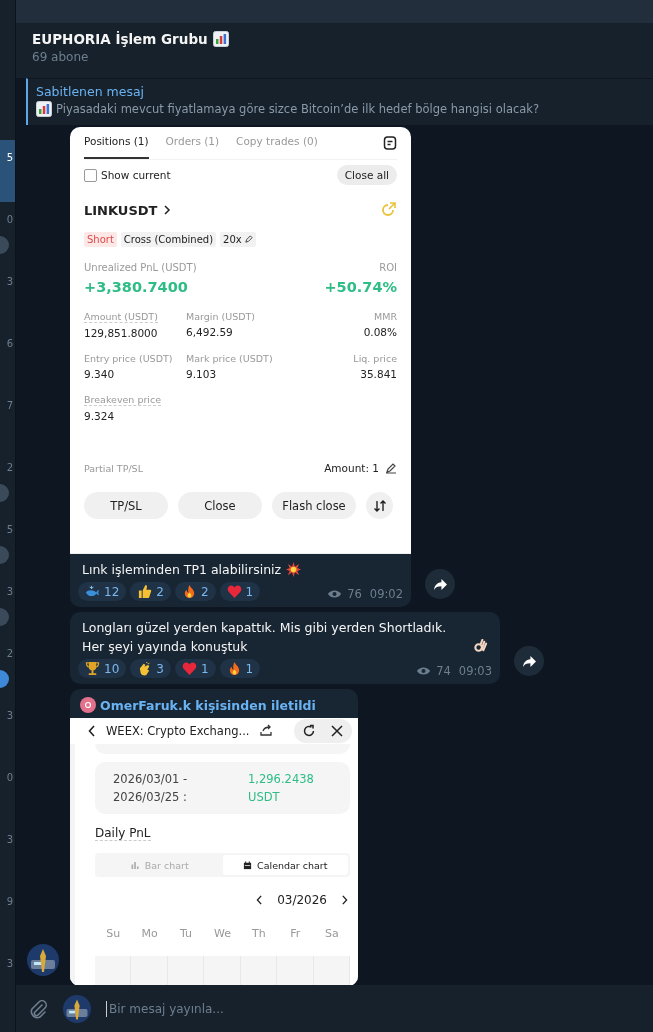  What do you see at coordinates (121, 317) in the screenshot?
I see `field-label: Amount (USDT)` at bounding box center [121, 317].